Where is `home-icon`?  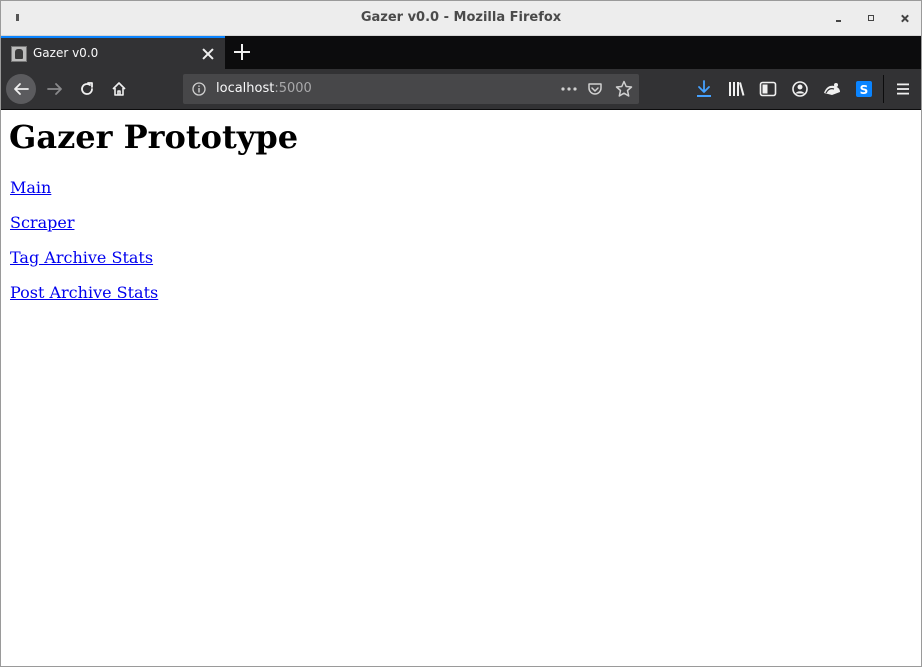
home-icon is located at coordinates (119, 89).